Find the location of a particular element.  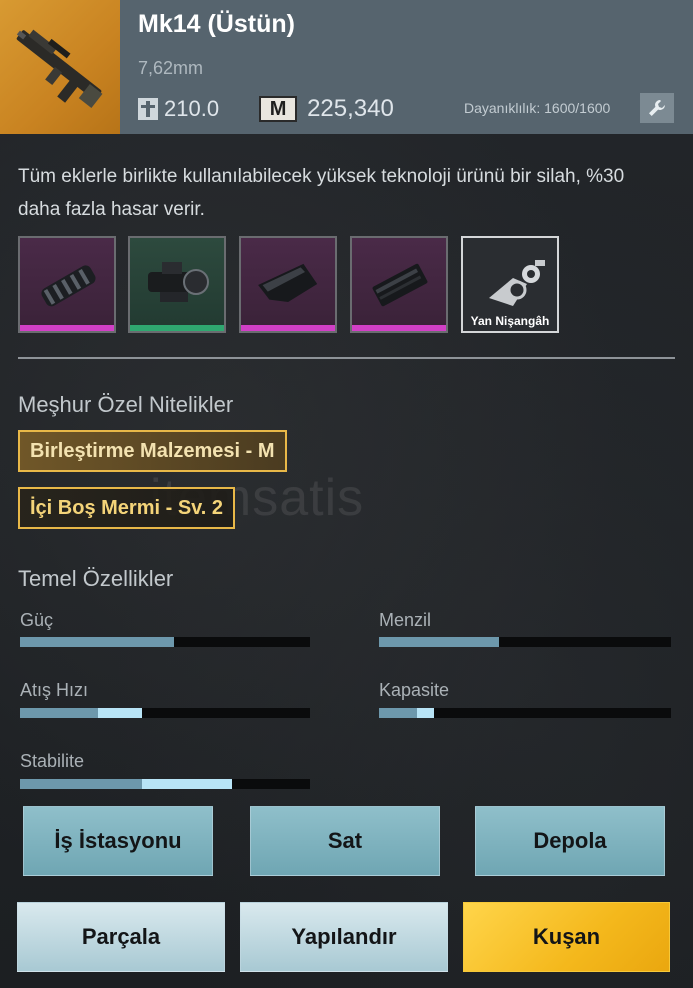

rifle-icon is located at coordinates (59, 69).